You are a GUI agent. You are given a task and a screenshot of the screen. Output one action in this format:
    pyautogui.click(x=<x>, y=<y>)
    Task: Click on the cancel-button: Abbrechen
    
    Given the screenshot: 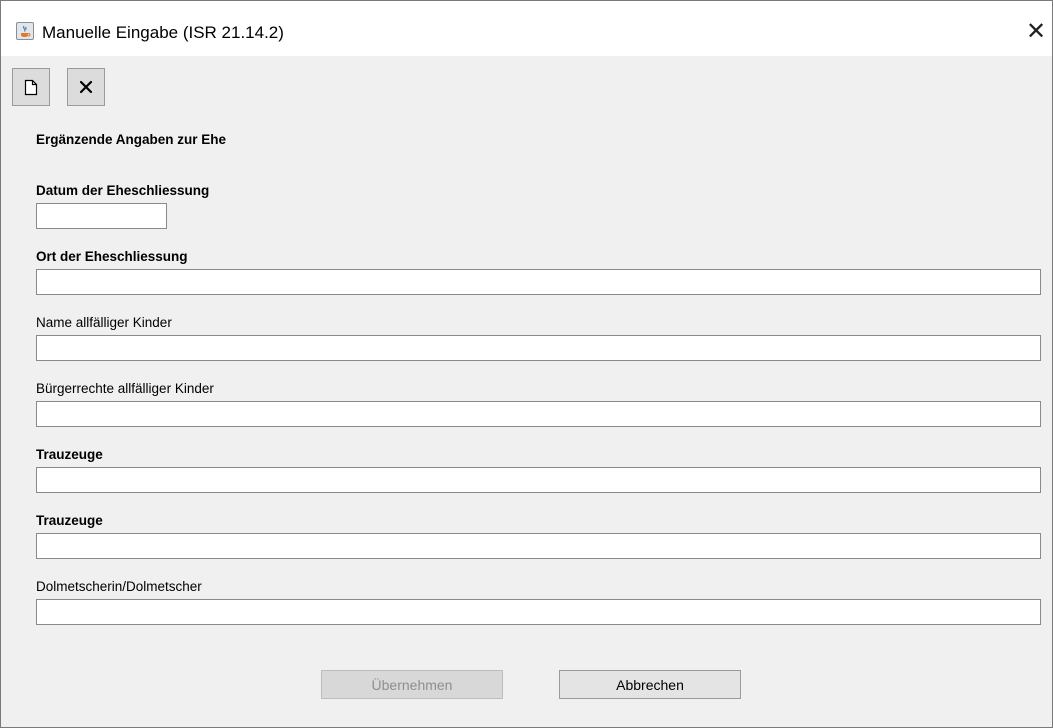 What is the action you would take?
    pyautogui.click(x=650, y=684)
    